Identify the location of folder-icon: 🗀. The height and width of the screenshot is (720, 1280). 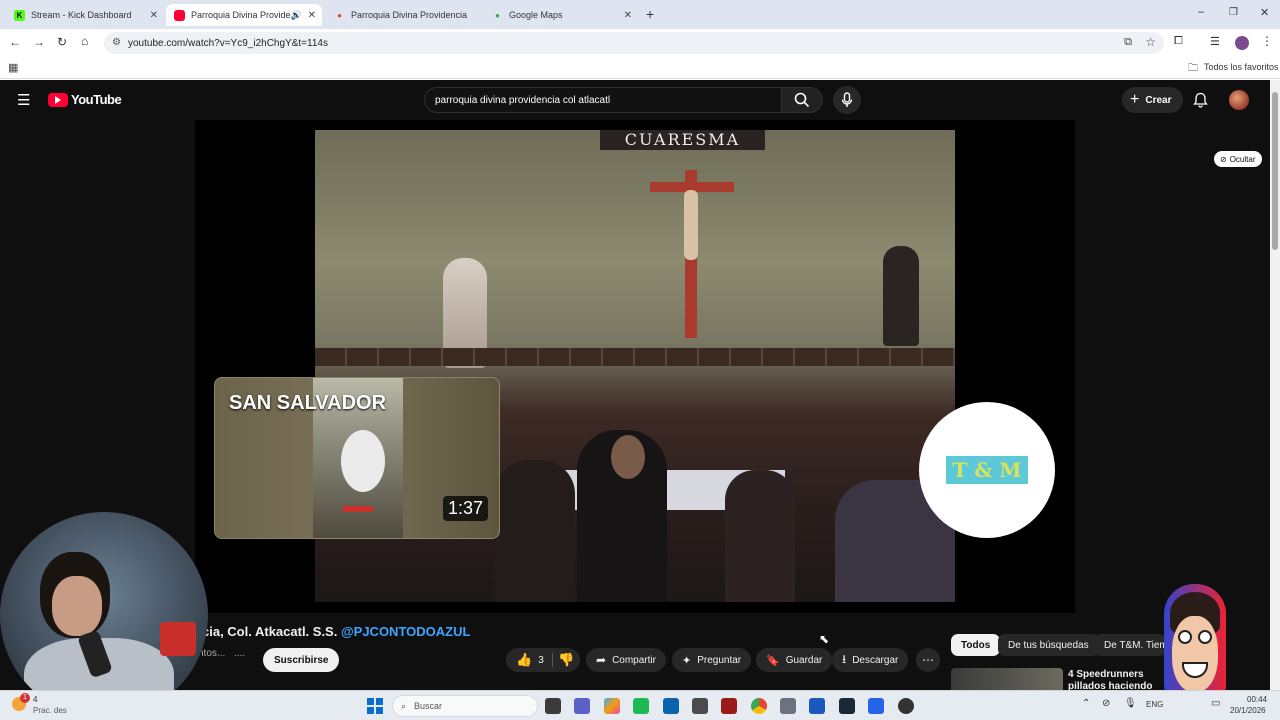
(1193, 68).